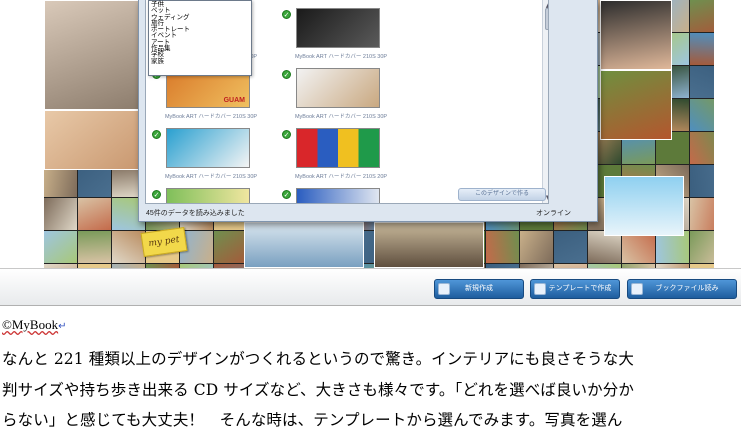 The width and height of the screenshot is (741, 433). I want to click on design-thumbnail-card: ✓GUAMMyBook ART ハードカバー 210S 30P, so click(211, 95).